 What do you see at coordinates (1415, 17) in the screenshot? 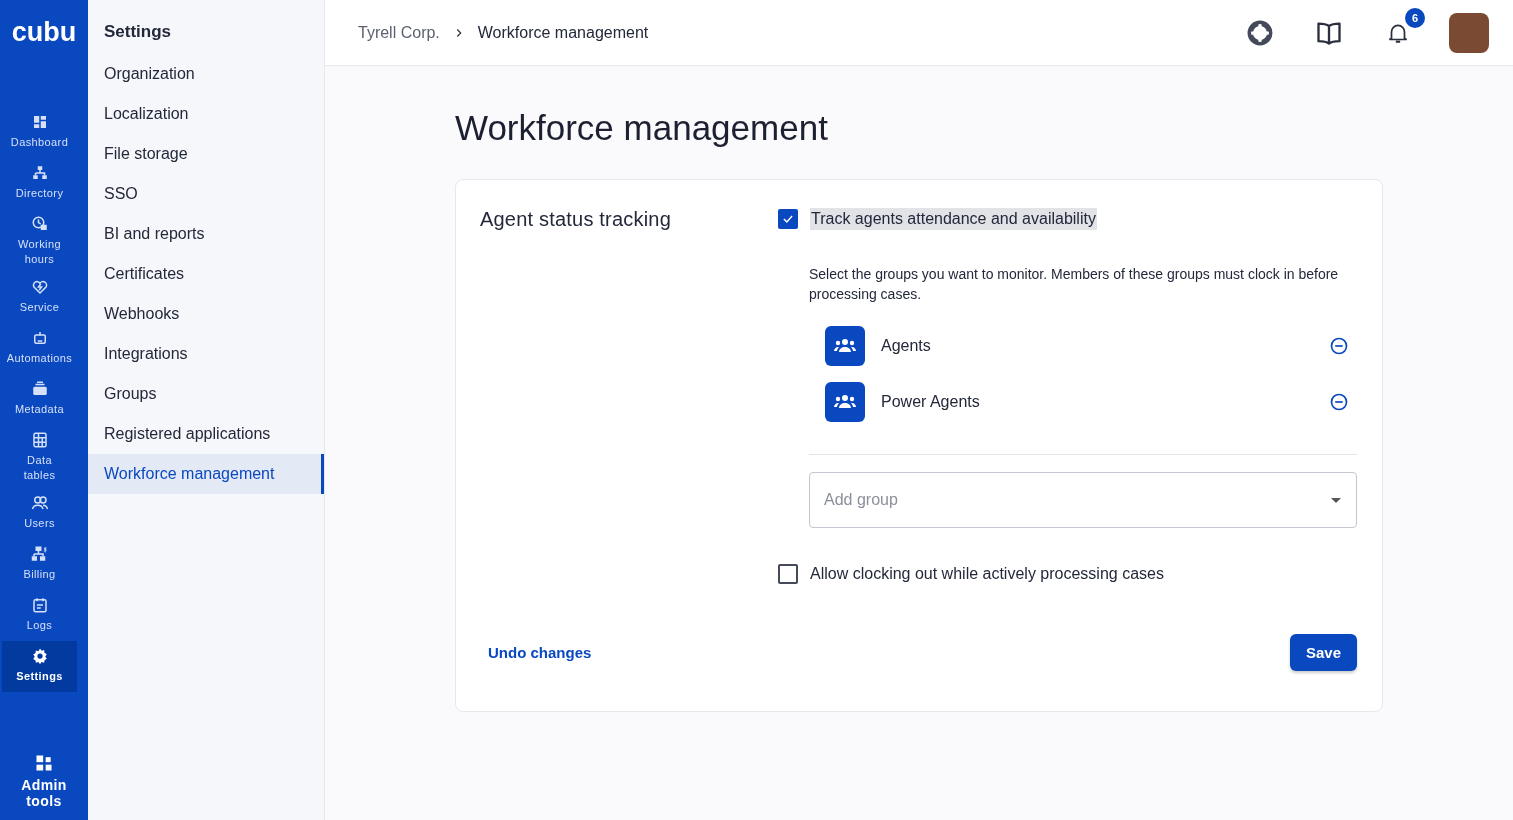
I see `notification-badge: 6` at bounding box center [1415, 17].